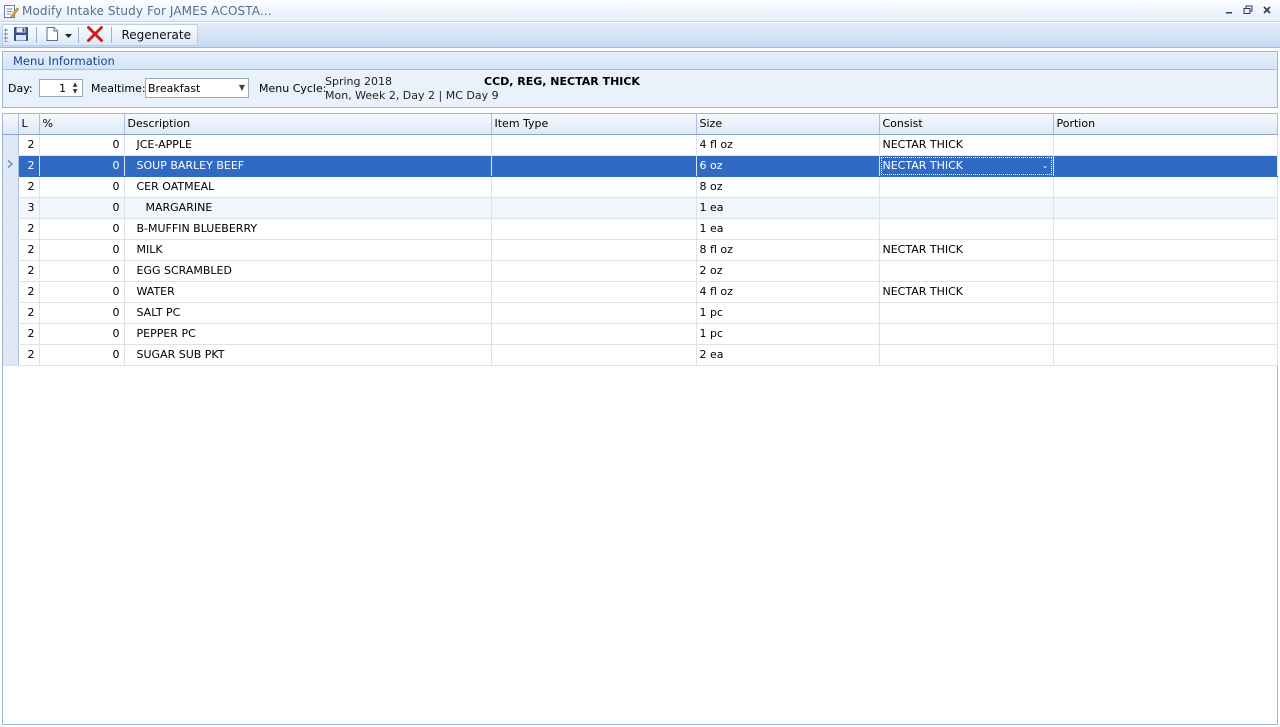 The width and height of the screenshot is (1280, 727). Describe the element at coordinates (308, 166) in the screenshot. I see `cell-description: SOUP BARLEY BEEF` at that location.